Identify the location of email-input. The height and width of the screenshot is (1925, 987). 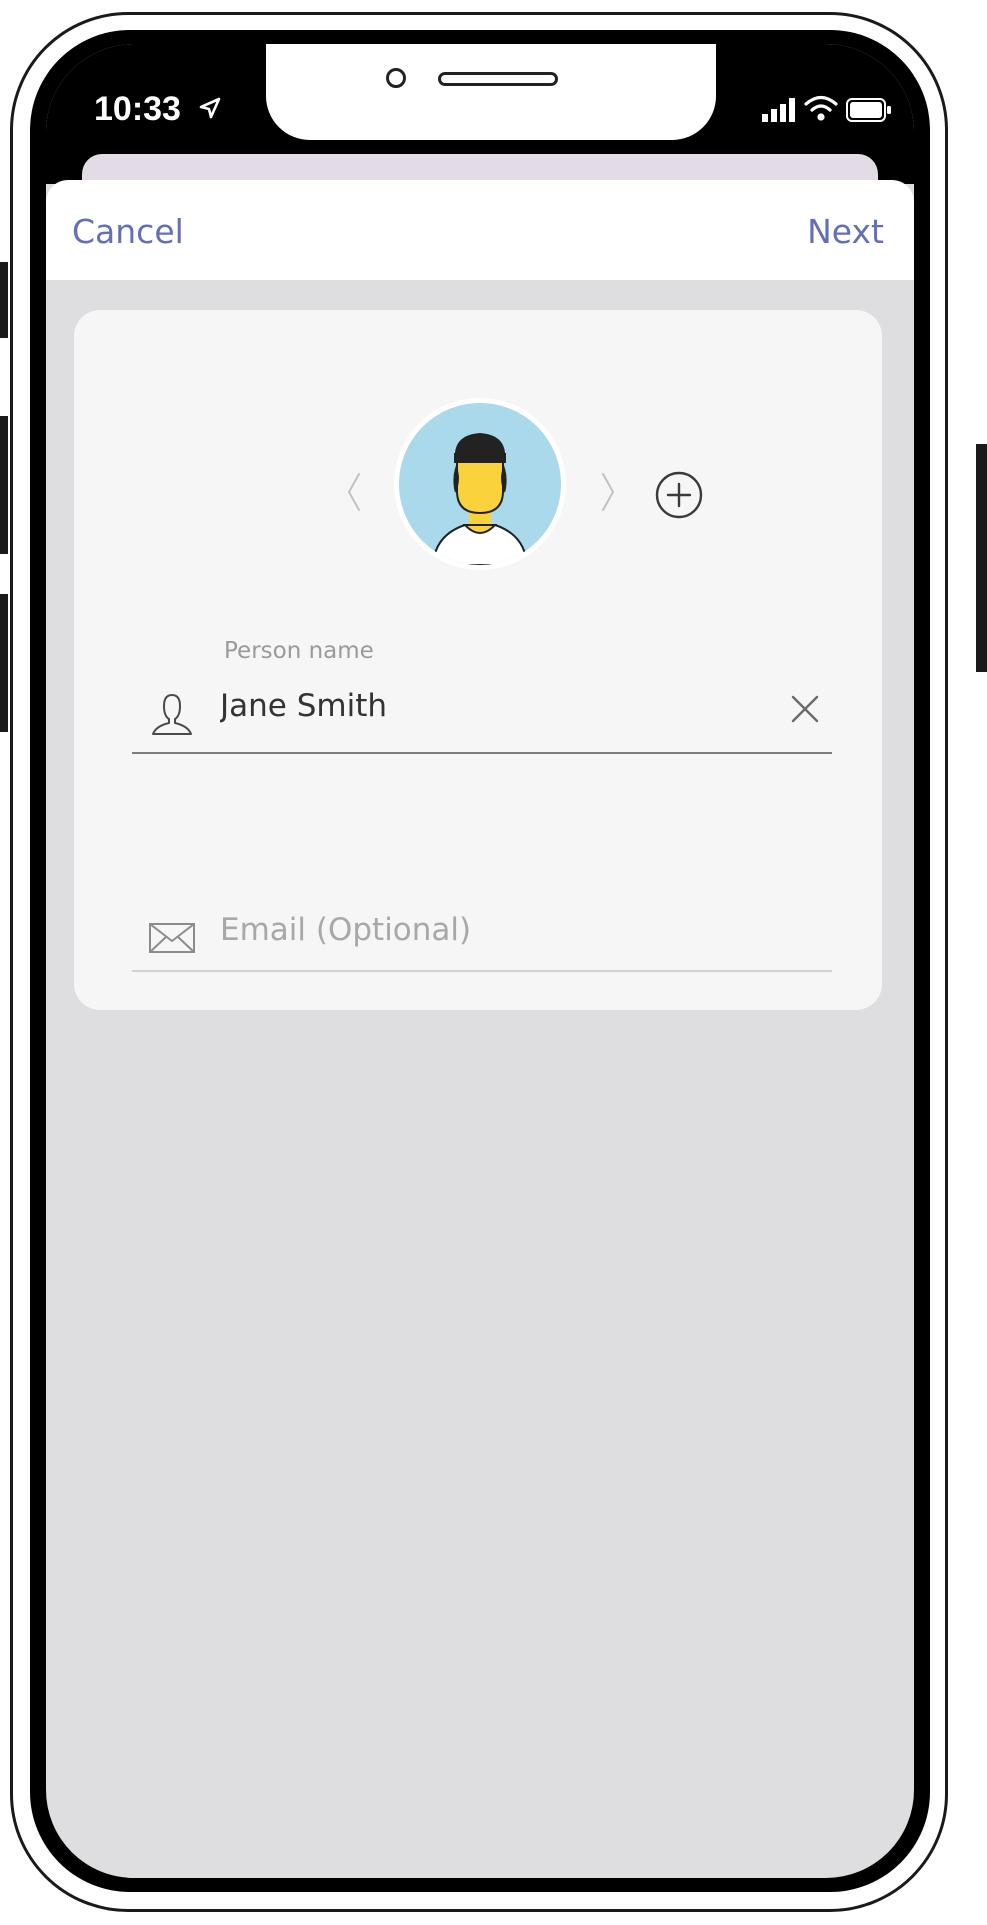
(510, 930).